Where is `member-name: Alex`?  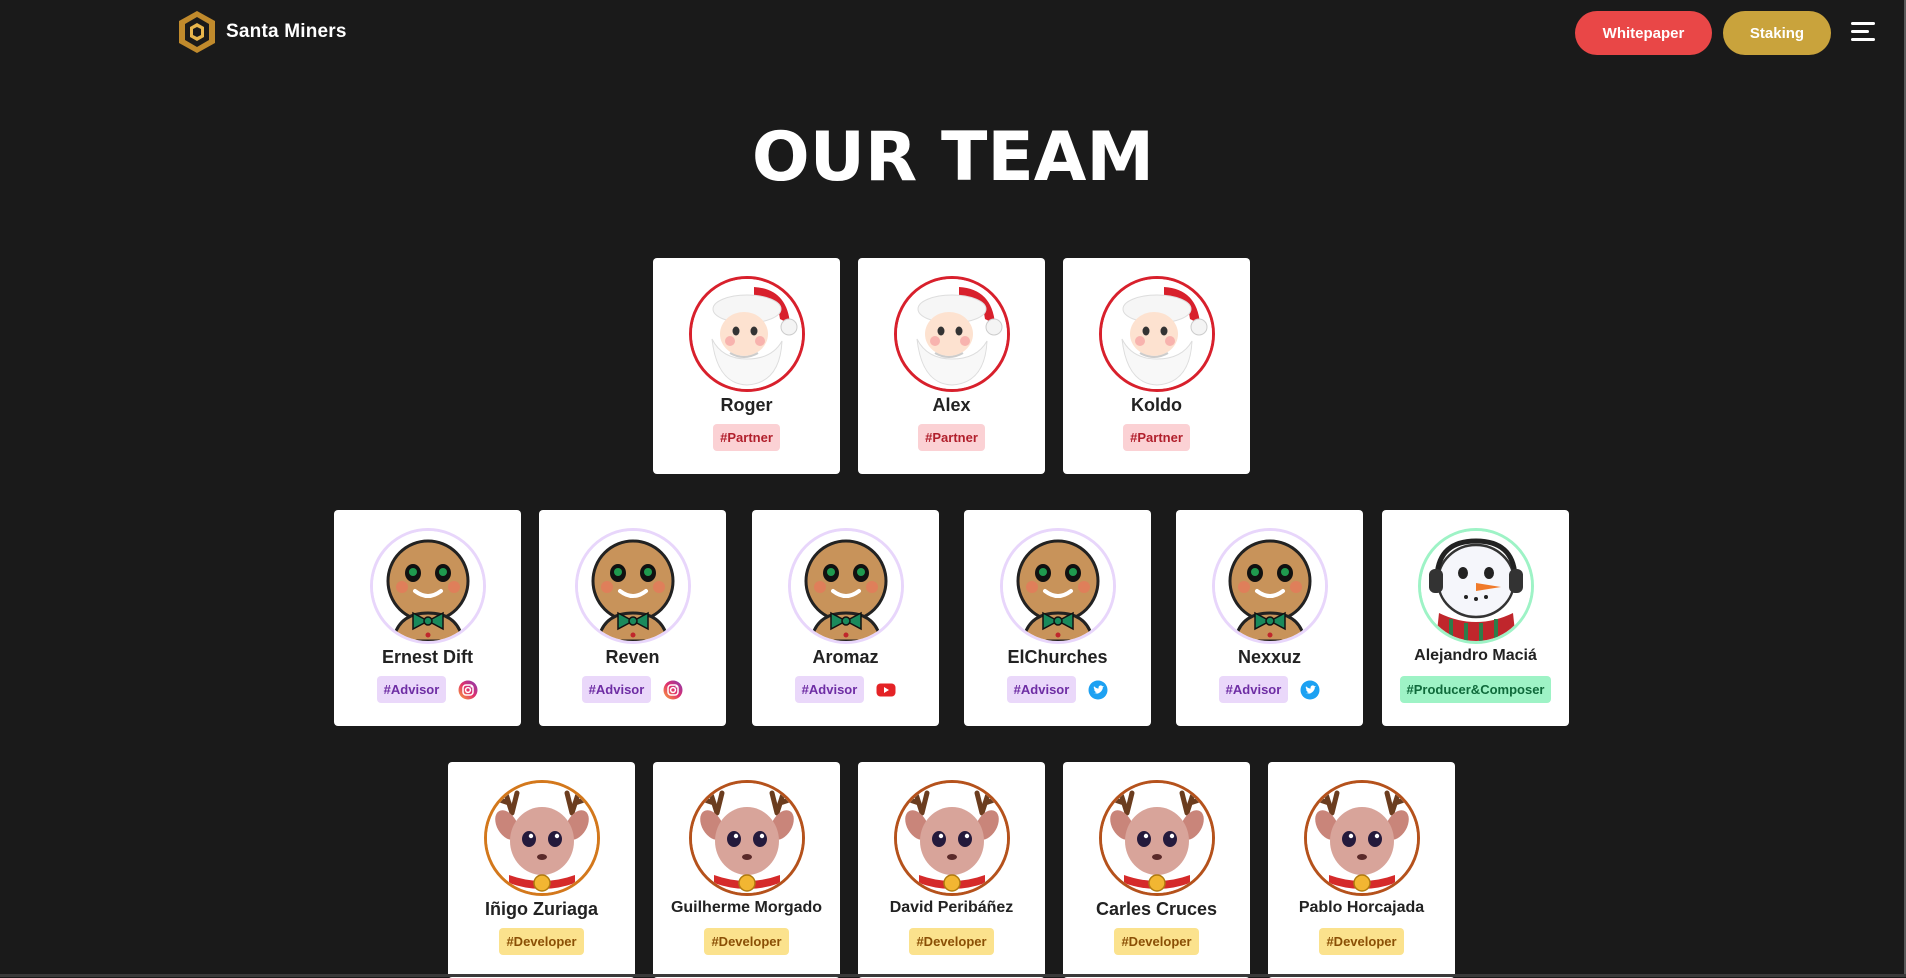 member-name: Alex is located at coordinates (951, 405).